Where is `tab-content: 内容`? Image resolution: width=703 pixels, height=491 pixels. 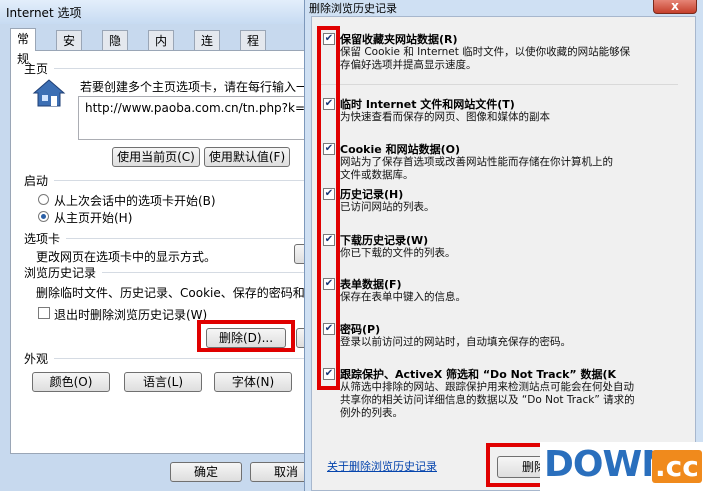 tab-content: 内容 is located at coordinates (161, 49).